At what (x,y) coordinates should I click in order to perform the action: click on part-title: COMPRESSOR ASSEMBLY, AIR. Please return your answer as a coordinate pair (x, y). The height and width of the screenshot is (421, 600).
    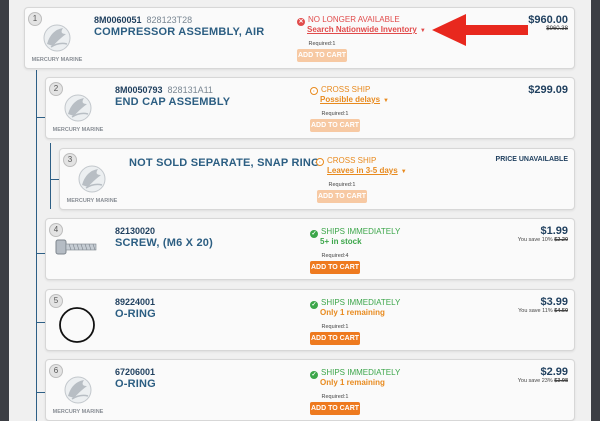
    Looking at the image, I should click on (179, 32).